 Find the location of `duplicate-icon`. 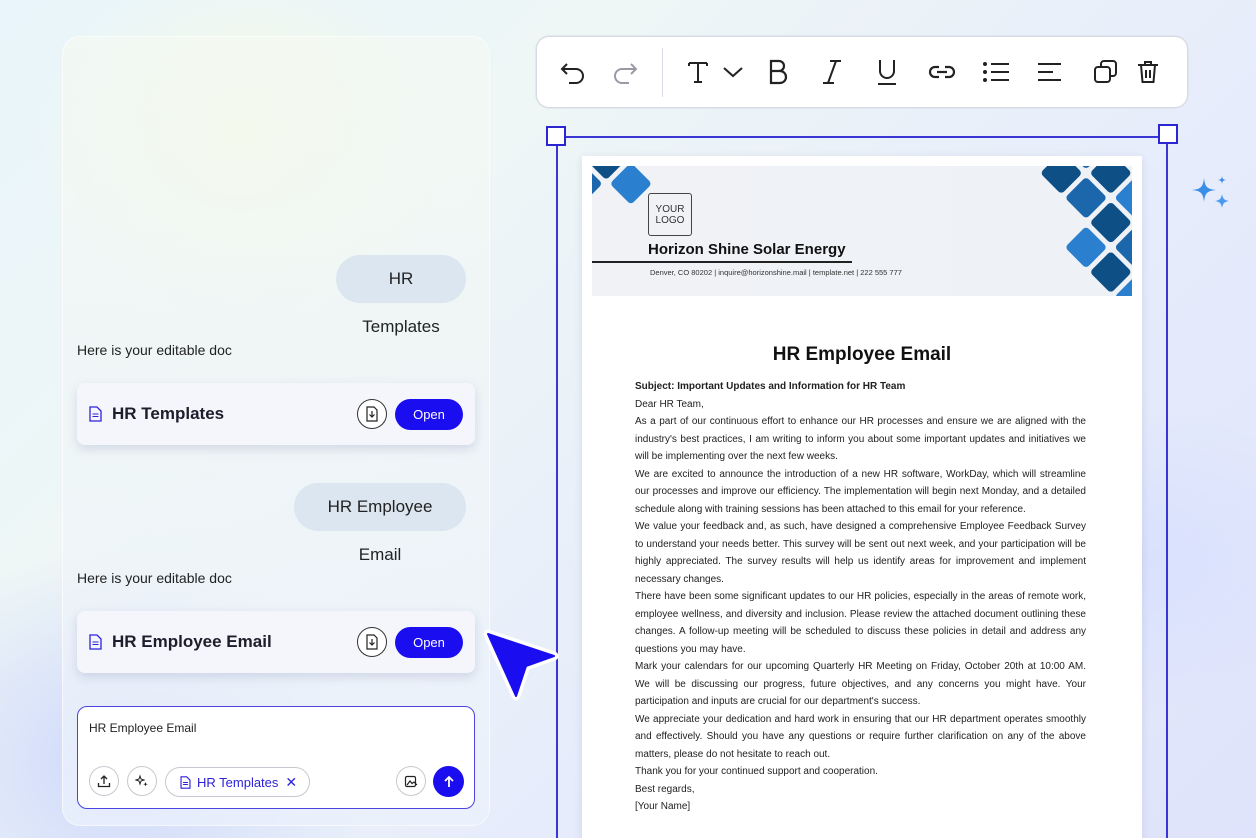

duplicate-icon is located at coordinates (1105, 71).